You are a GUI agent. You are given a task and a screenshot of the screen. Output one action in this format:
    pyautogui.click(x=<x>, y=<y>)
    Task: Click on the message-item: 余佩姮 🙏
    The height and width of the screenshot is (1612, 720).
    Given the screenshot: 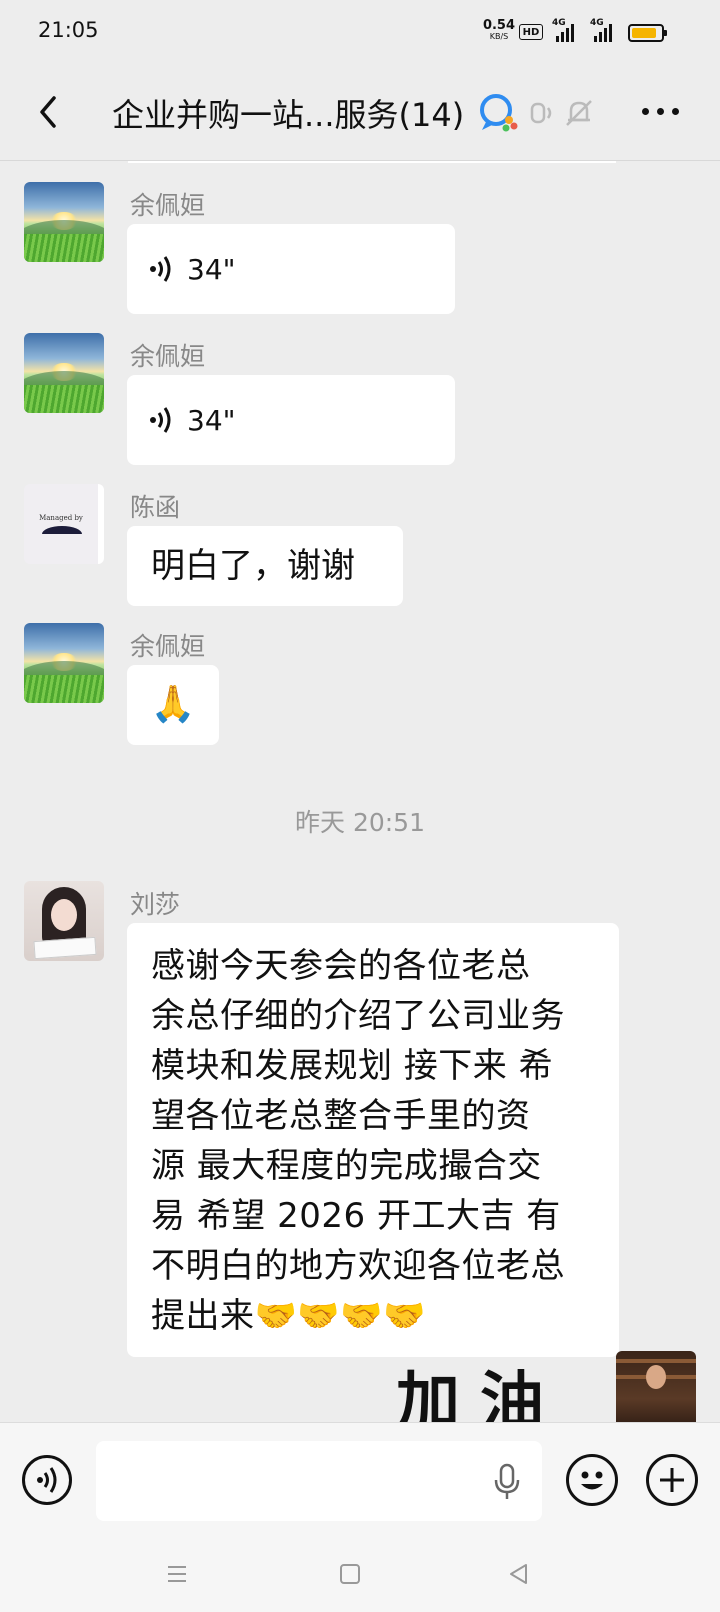 What is the action you would take?
    pyautogui.click(x=360, y=684)
    